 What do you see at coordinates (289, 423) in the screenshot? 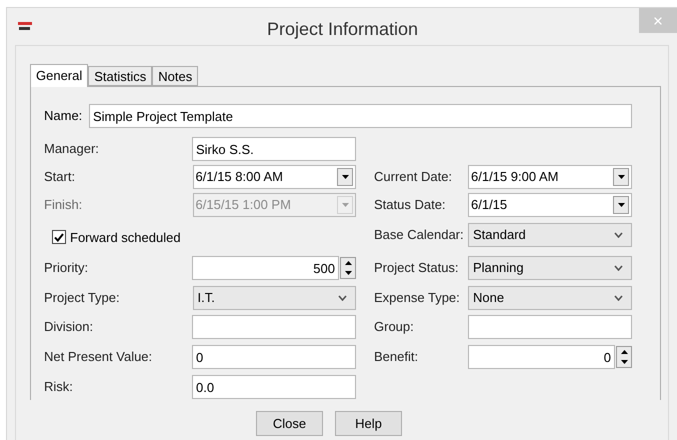
I see `dialog-button: Close` at bounding box center [289, 423].